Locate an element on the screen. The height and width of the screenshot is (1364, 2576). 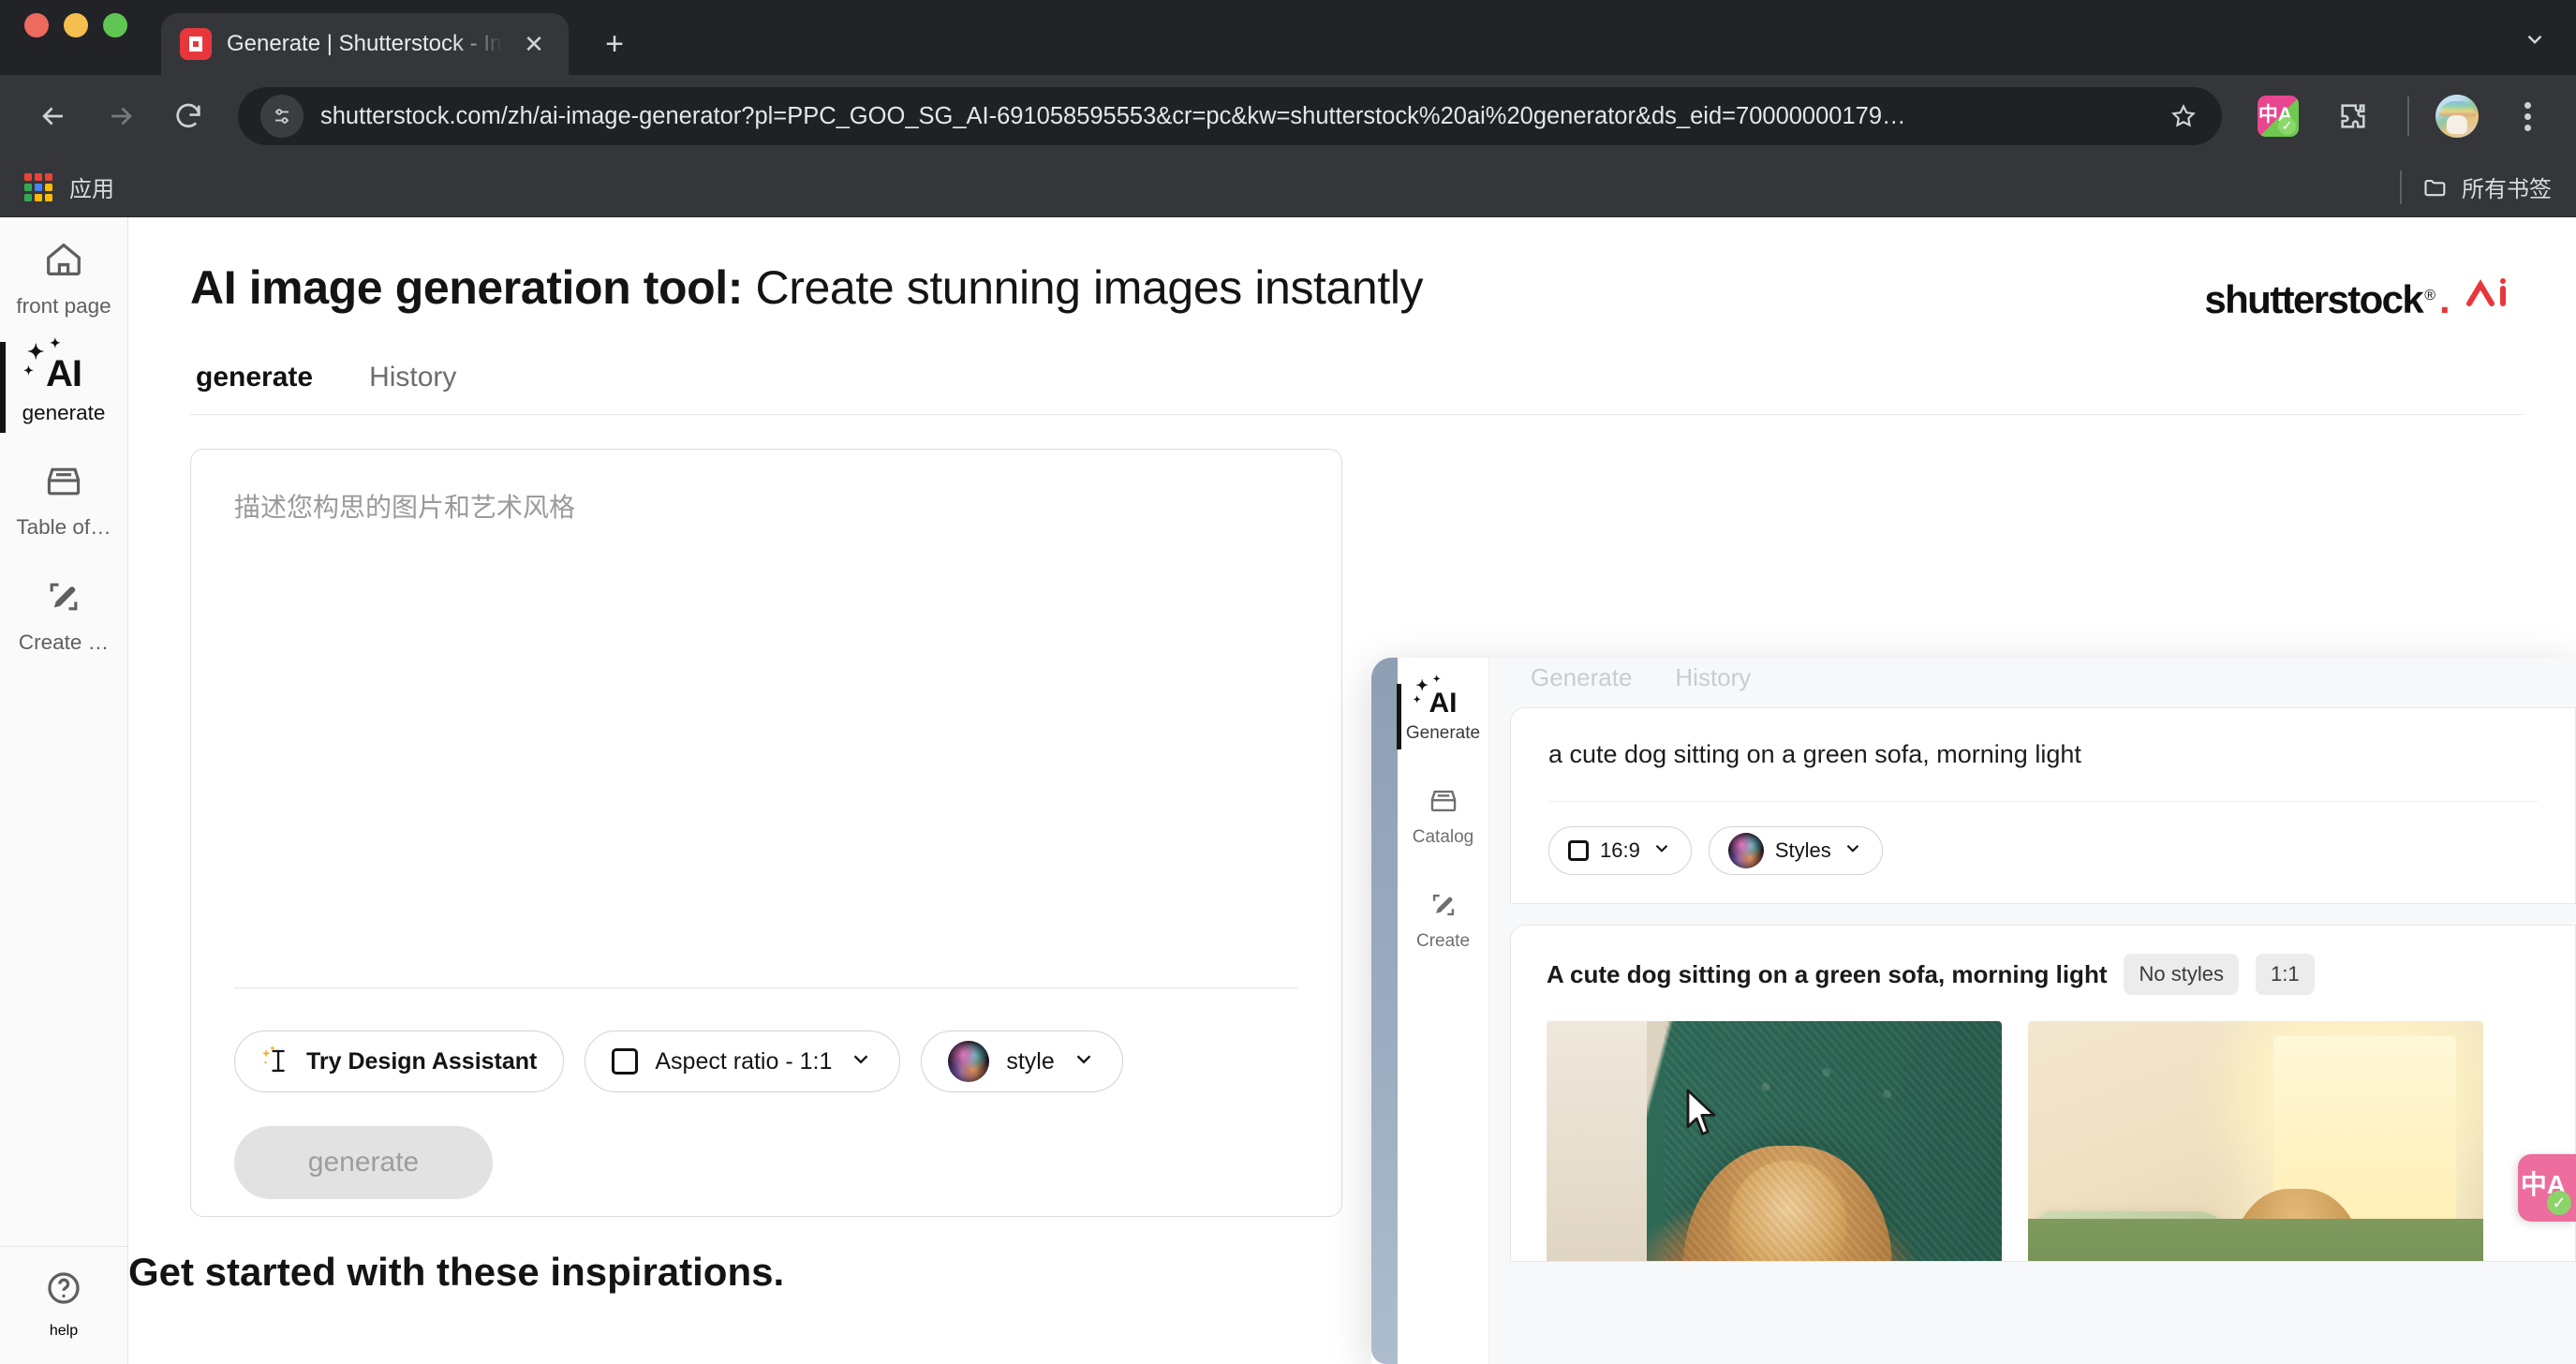
overlay-rail-label: Catalog is located at coordinates (1443, 837).